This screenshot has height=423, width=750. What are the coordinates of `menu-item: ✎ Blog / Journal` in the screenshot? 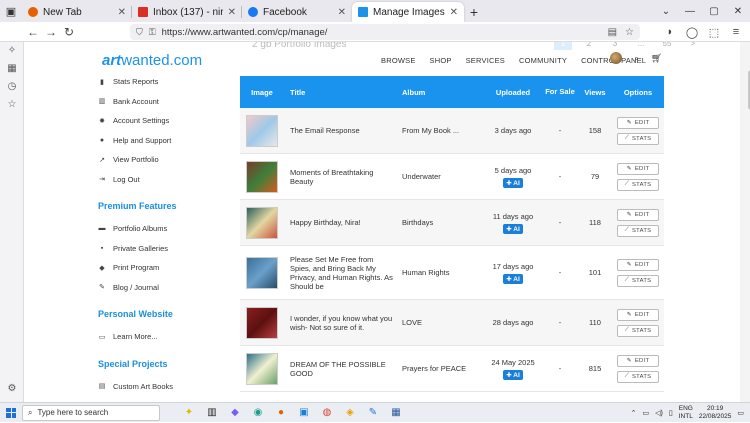 It's located at (168, 288).